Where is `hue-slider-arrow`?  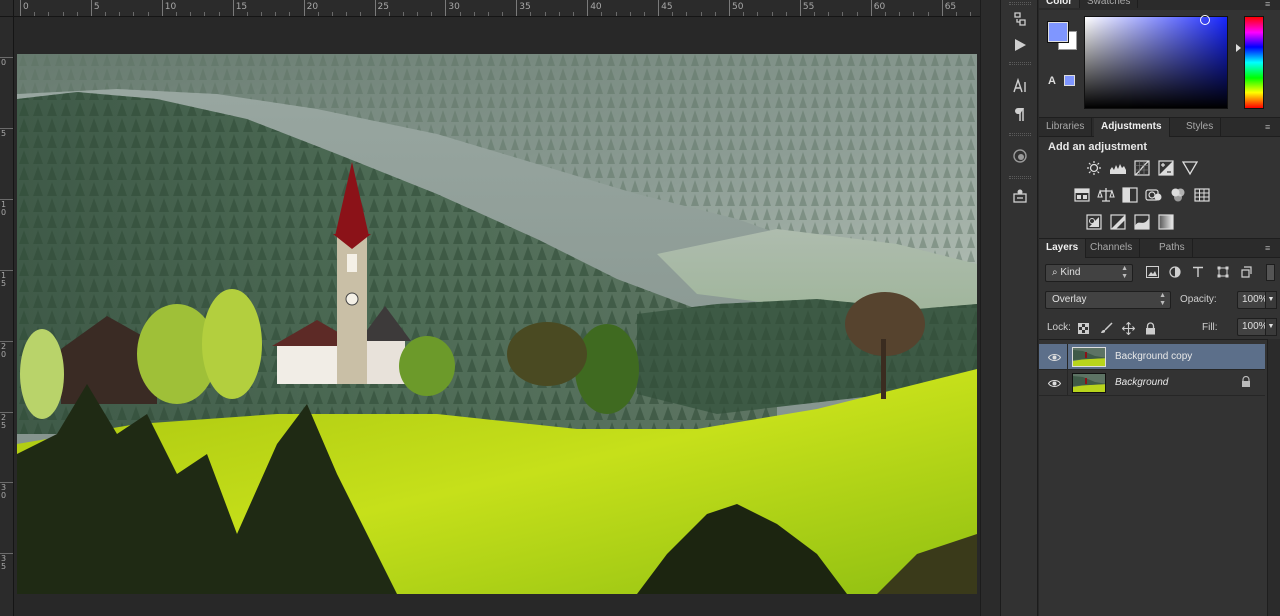 hue-slider-arrow is located at coordinates (1238, 48).